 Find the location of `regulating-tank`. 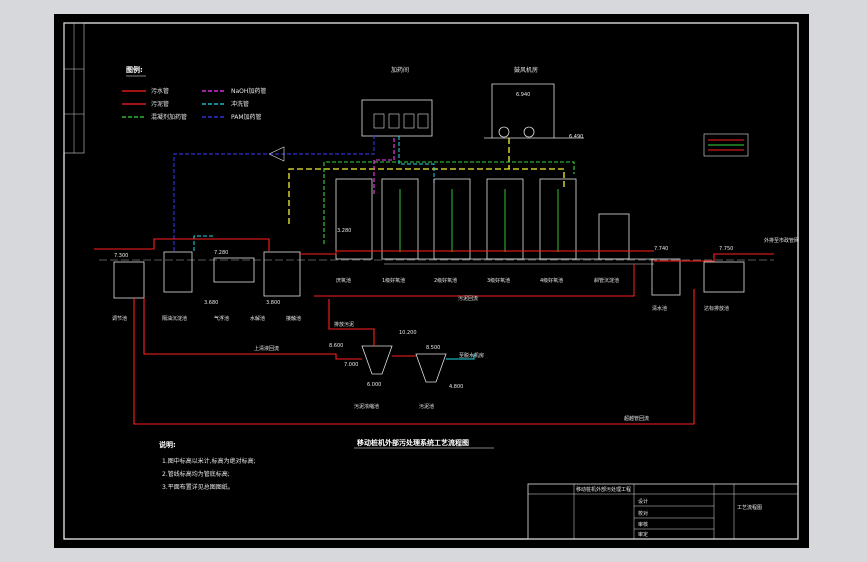

regulating-tank is located at coordinates (129, 280).